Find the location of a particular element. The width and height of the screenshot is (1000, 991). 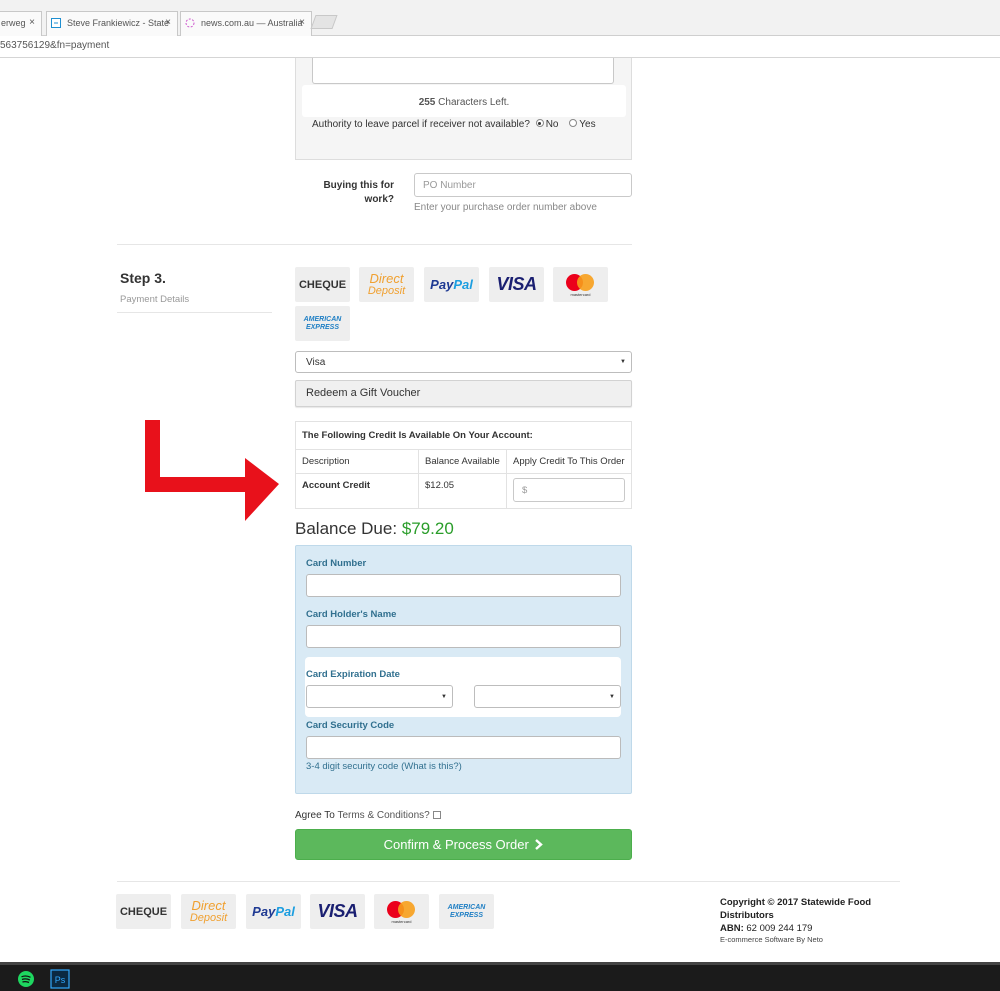

characters-suffix: Characters Left. is located at coordinates (474, 102).